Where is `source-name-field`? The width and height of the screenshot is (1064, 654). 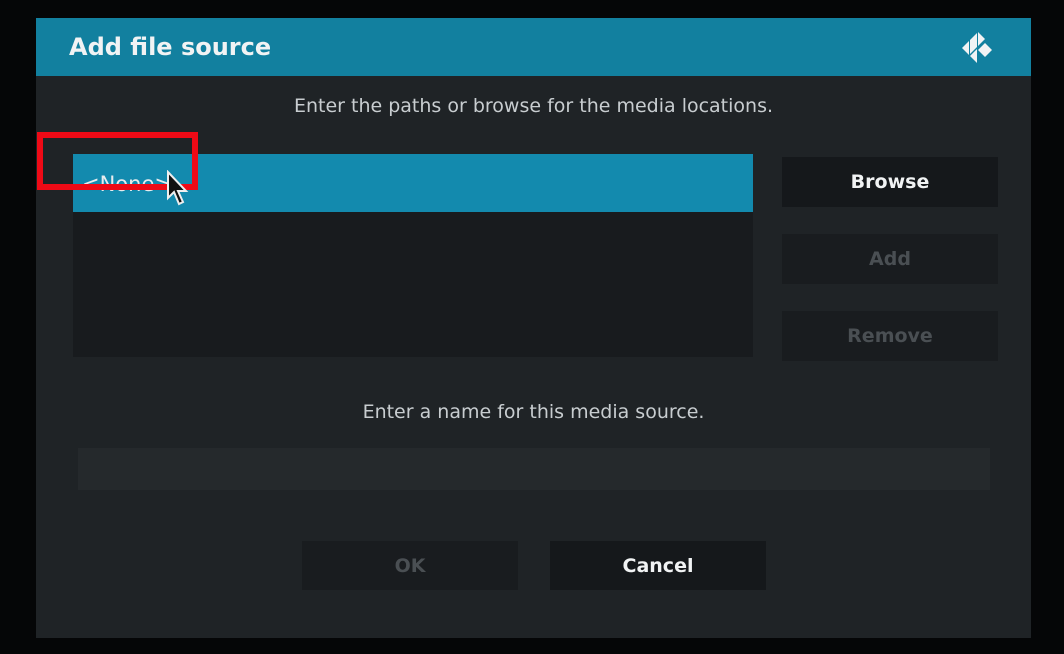 source-name-field is located at coordinates (534, 469).